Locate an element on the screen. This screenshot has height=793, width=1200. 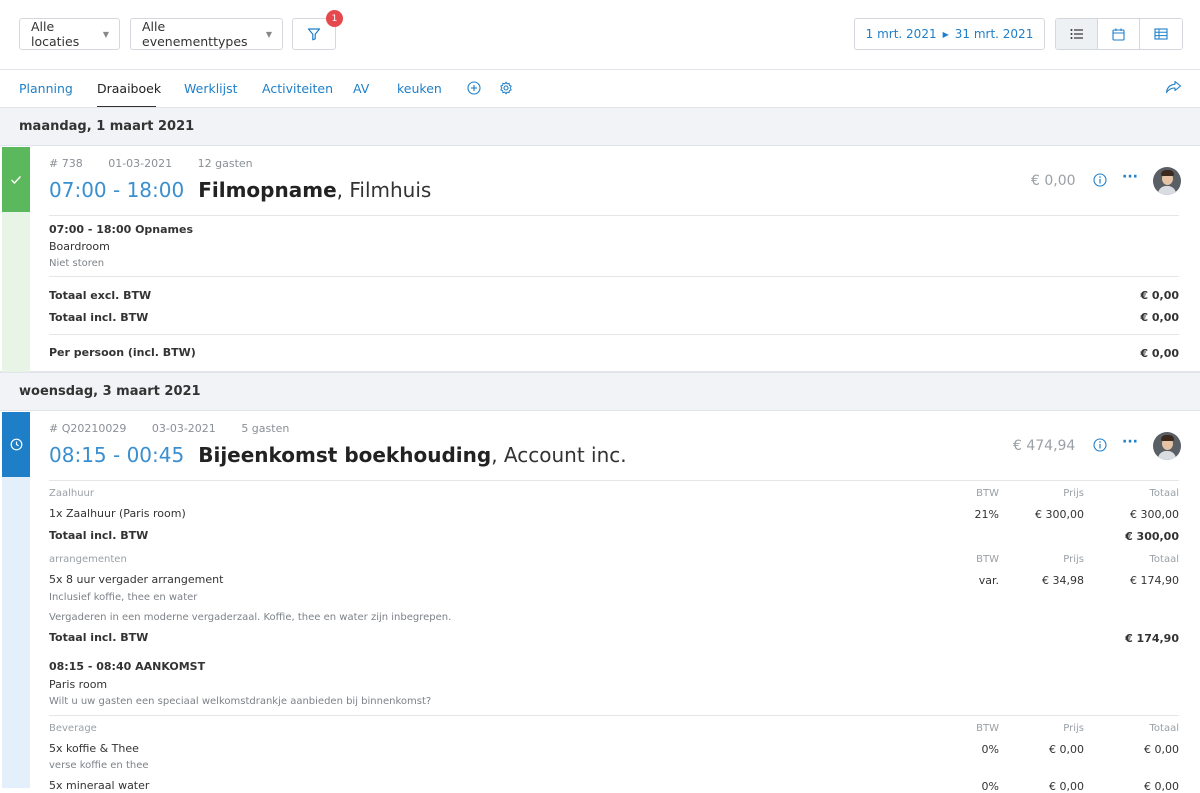
list-view-button is located at coordinates (1077, 34).